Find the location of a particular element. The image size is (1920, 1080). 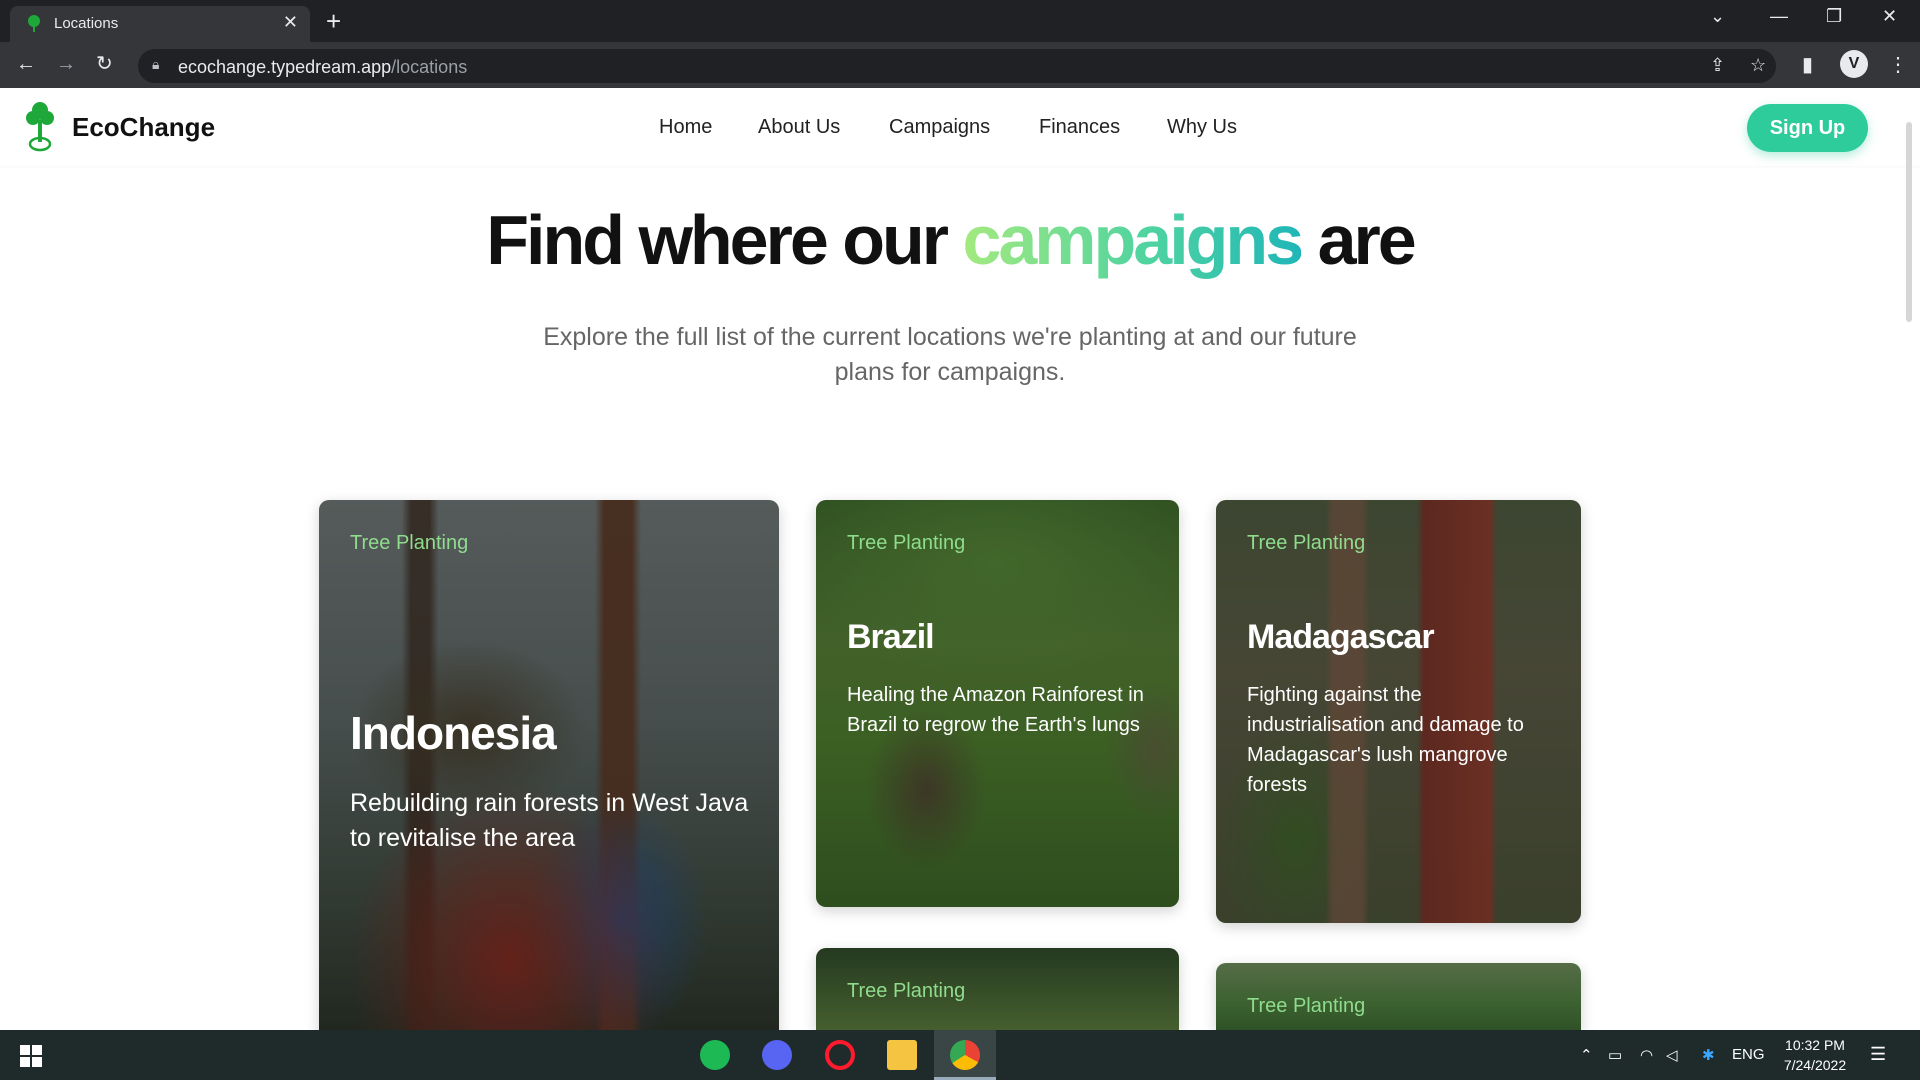

chrome-icon is located at coordinates (965, 1055).